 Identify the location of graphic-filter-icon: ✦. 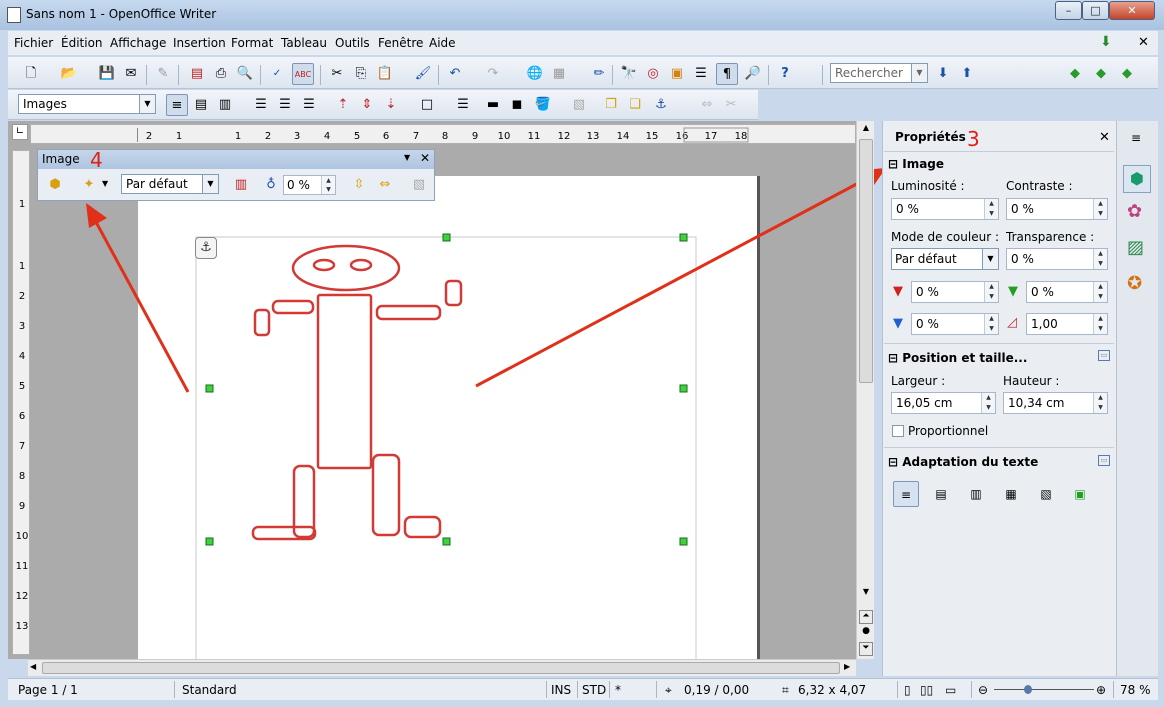
(89, 185).